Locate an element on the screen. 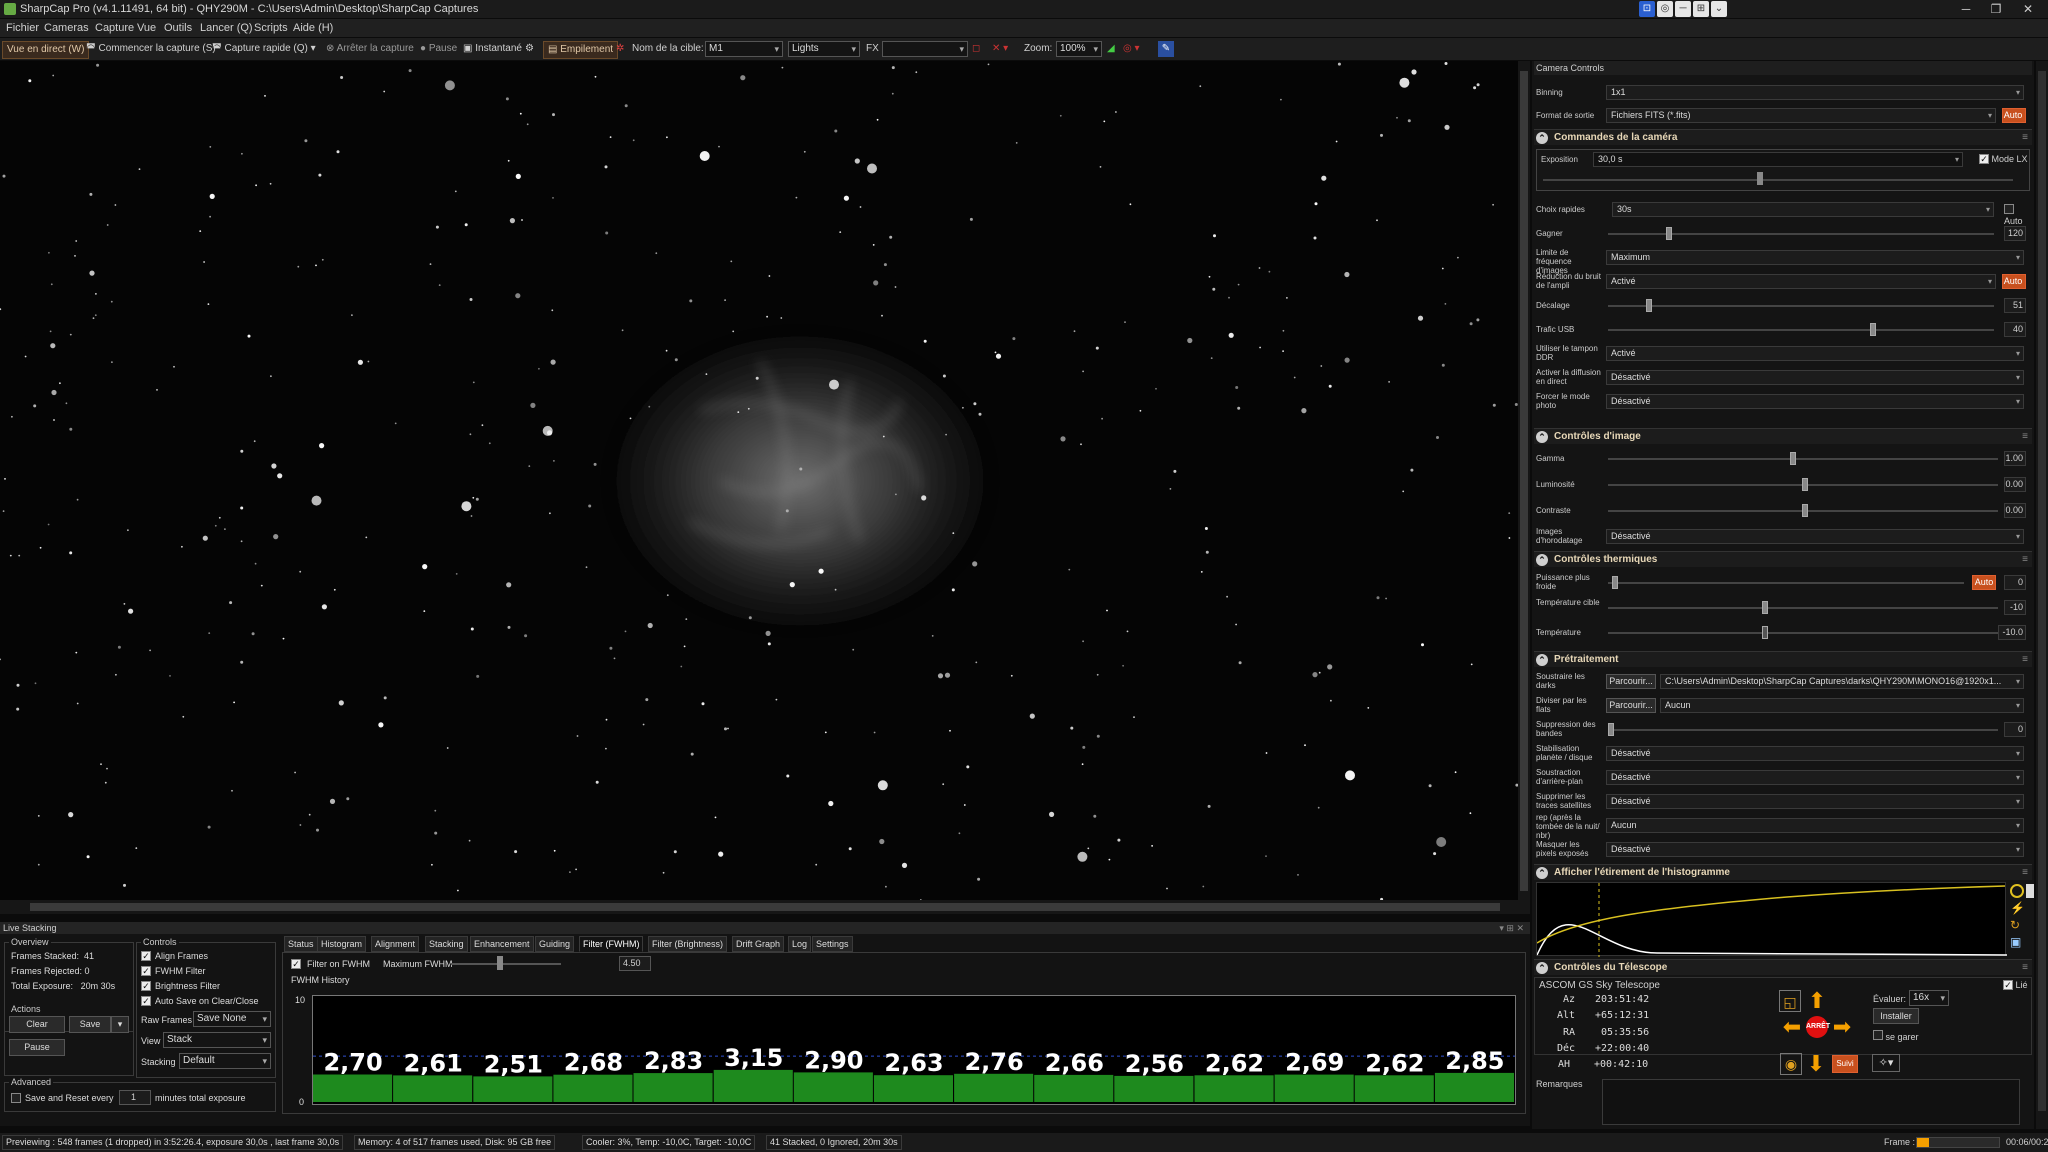 This screenshot has width=2048, height=1152. record-icon: ◻ is located at coordinates (976, 49).